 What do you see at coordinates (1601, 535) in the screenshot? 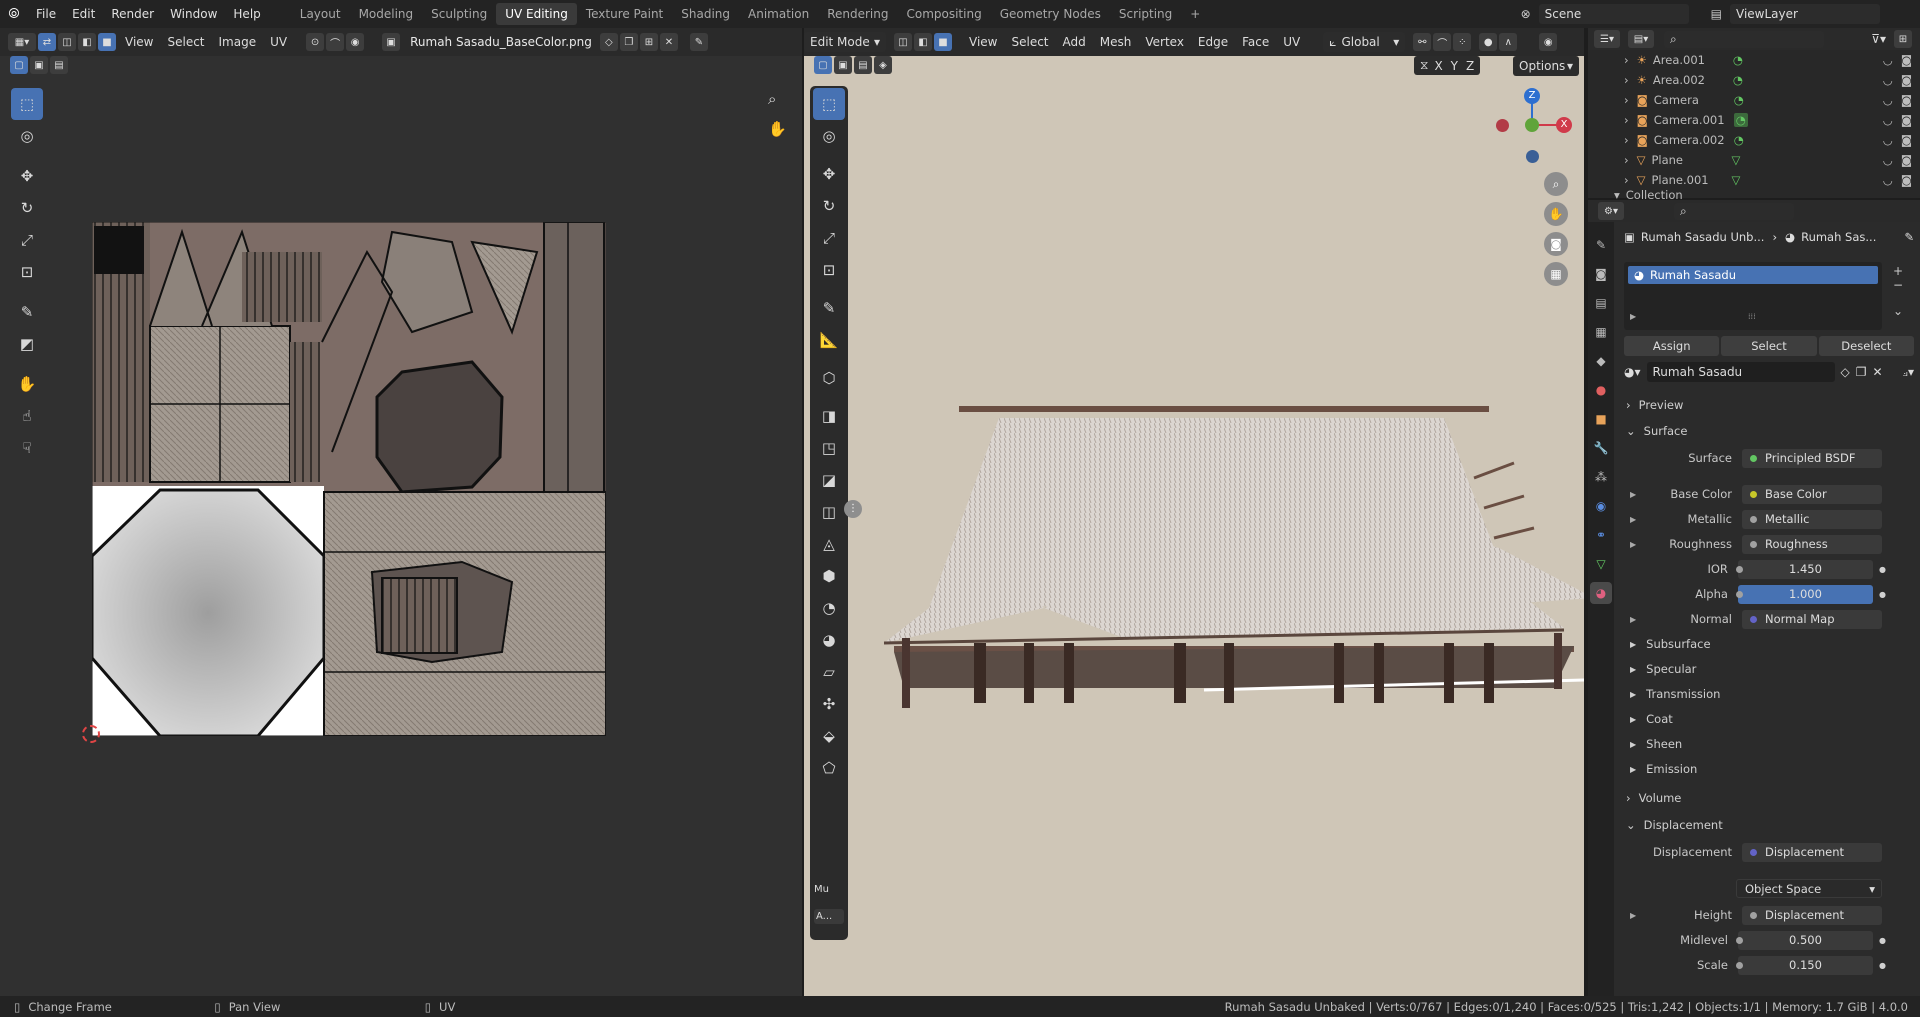
I see `constraints-tab-icon: ⚭` at bounding box center [1601, 535].